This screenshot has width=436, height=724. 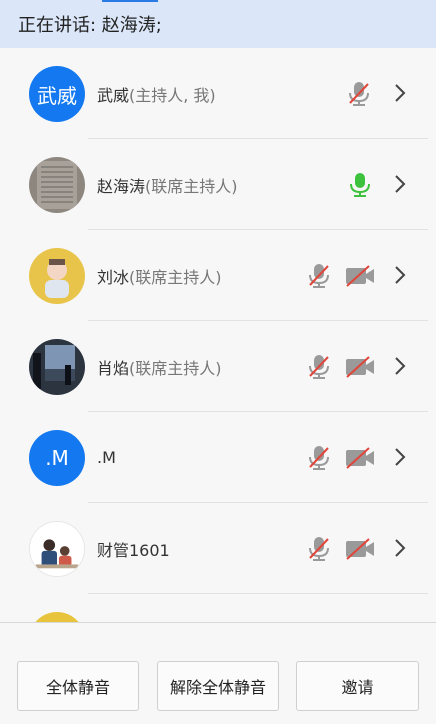 What do you see at coordinates (218, 686) in the screenshot?
I see `unmute-all-button: 解除全体静音` at bounding box center [218, 686].